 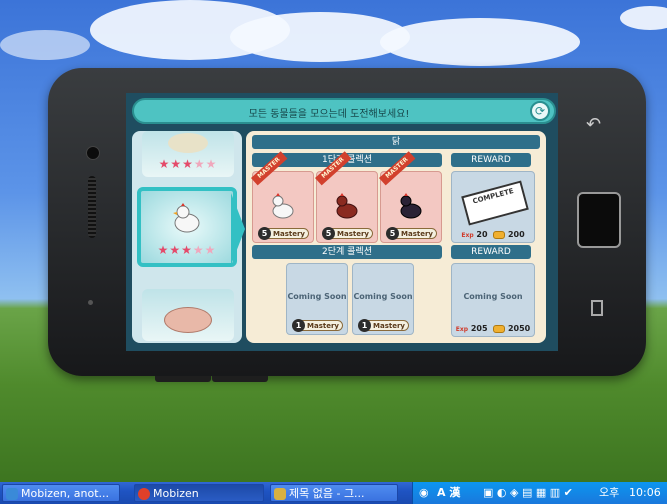 What do you see at coordinates (597, 308) in the screenshot?
I see `menu-icon` at bounding box center [597, 308].